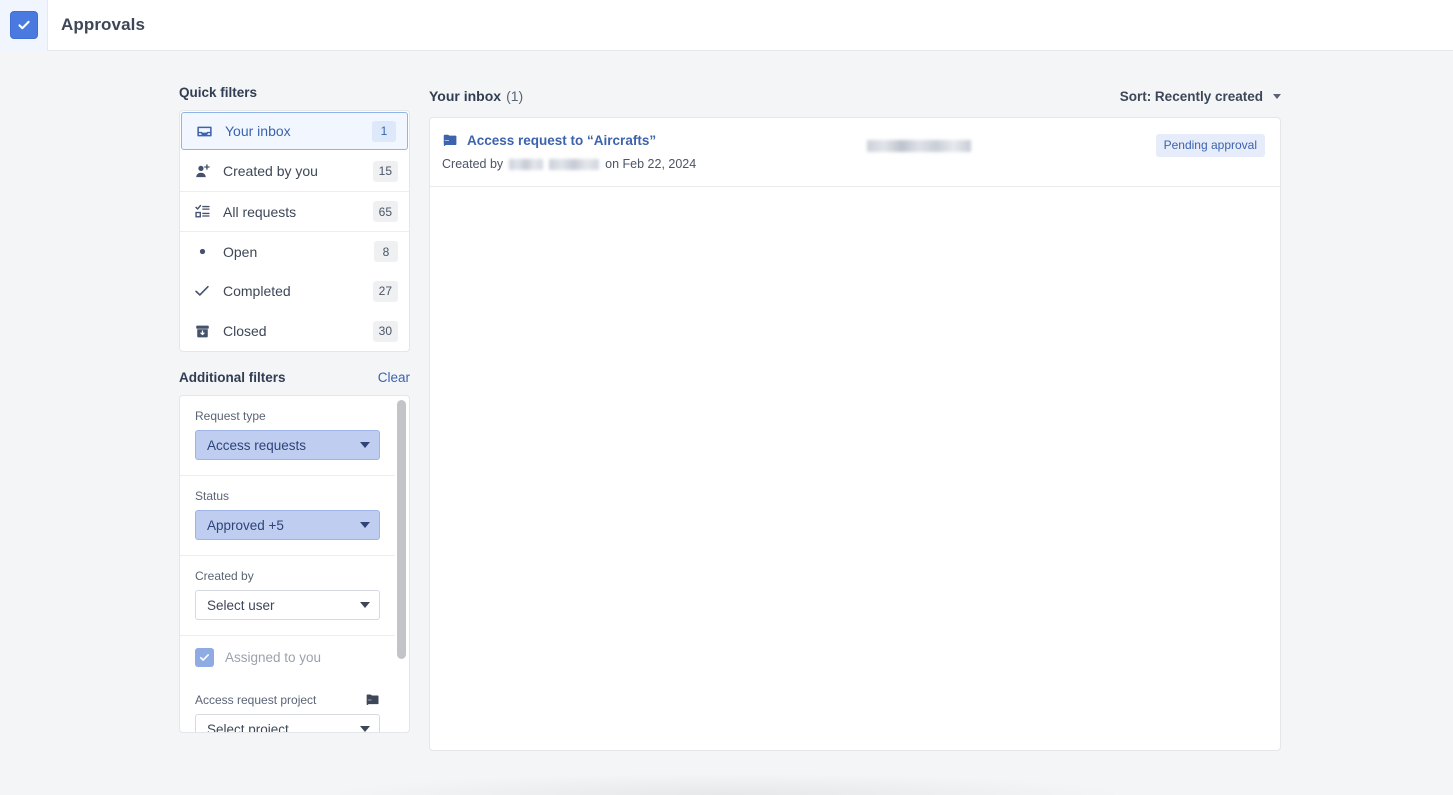  Describe the element at coordinates (726, 25) in the screenshot. I see `app-header: Approvals` at that location.